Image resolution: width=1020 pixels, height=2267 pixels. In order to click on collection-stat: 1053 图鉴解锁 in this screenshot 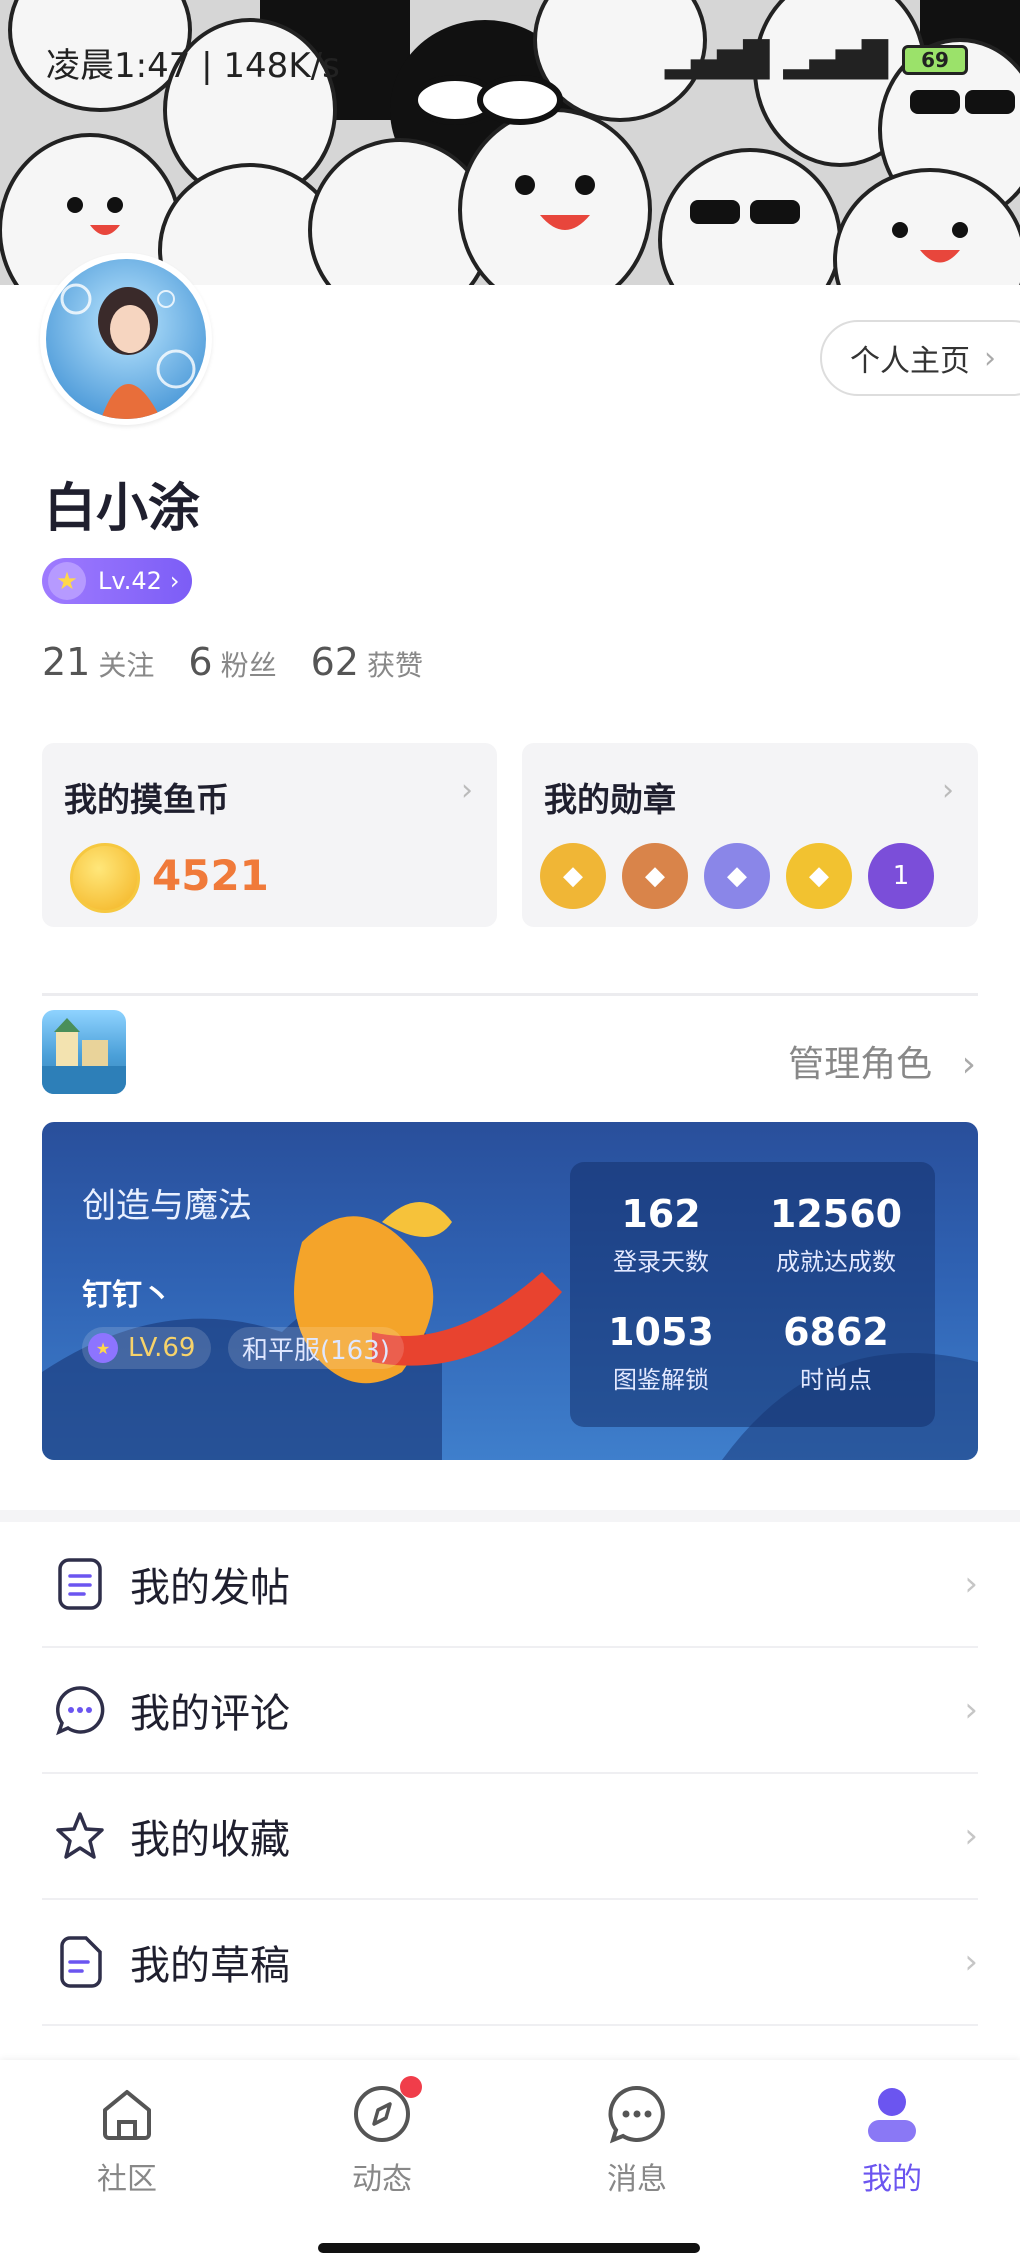, I will do `click(661, 1352)`.